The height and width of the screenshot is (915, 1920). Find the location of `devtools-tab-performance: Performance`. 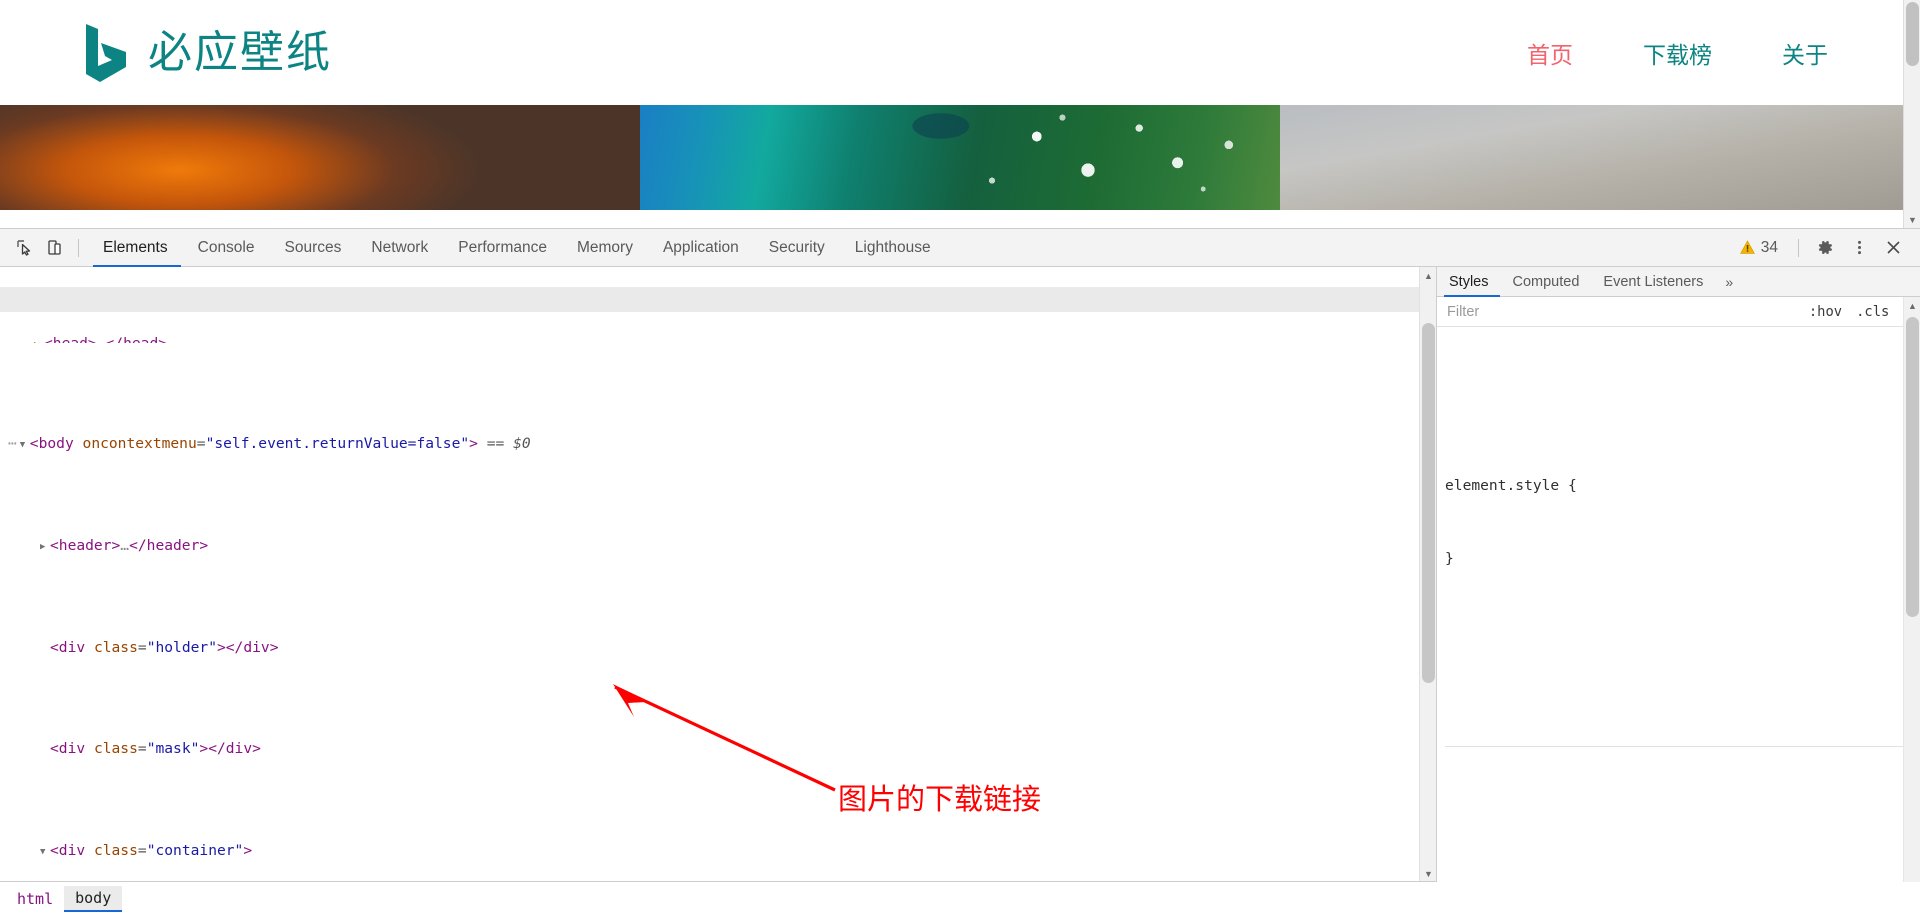

devtools-tab-performance: Performance is located at coordinates (502, 248).